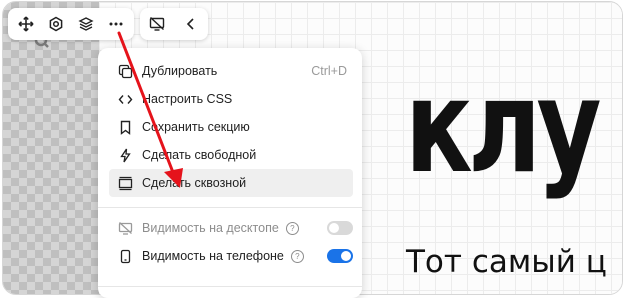 The image size is (626, 298). I want to click on move-icon, so click(26, 24).